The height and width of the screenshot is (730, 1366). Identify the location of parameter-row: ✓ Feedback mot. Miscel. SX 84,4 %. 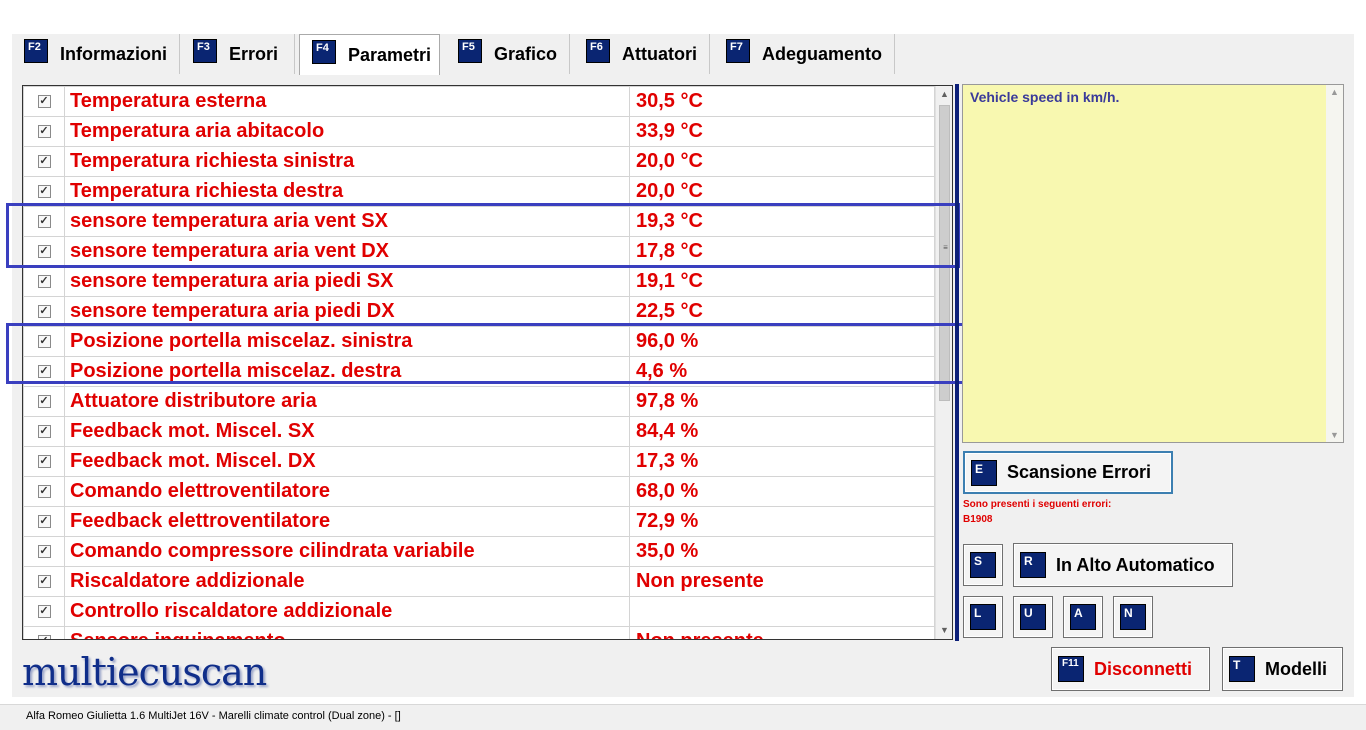
(479, 431).